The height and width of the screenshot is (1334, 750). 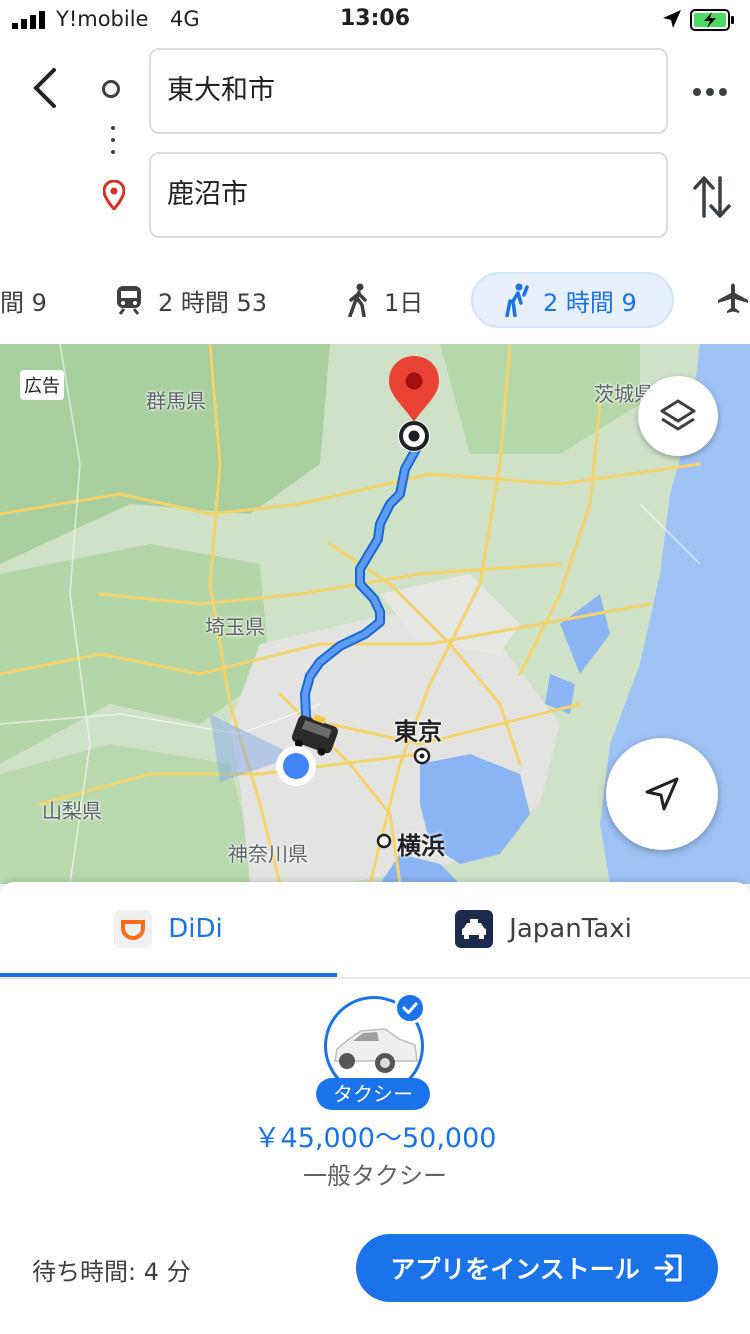 What do you see at coordinates (421, 846) in the screenshot?
I see `map-label-yokohama: 横浜` at bounding box center [421, 846].